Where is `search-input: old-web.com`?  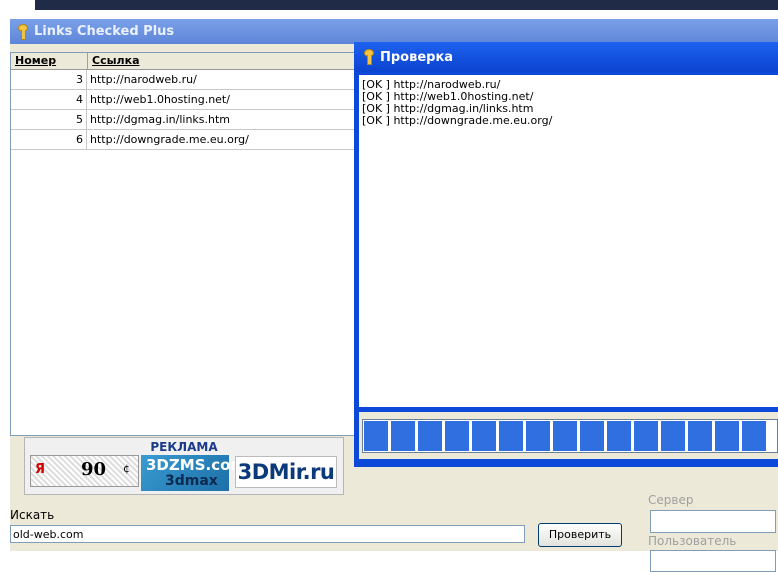 search-input: old-web.com is located at coordinates (267, 534).